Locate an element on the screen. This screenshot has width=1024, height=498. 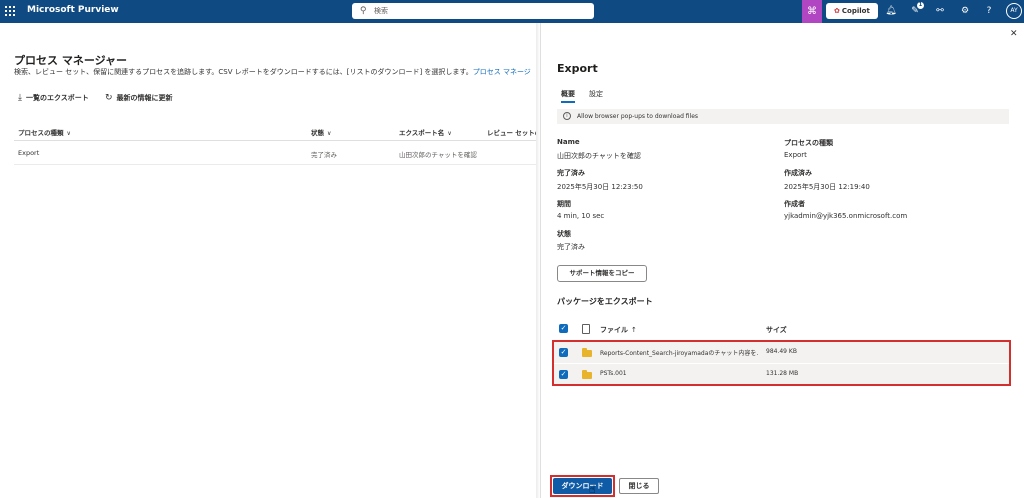
column-header-label: 状態 is located at coordinates (317, 133).